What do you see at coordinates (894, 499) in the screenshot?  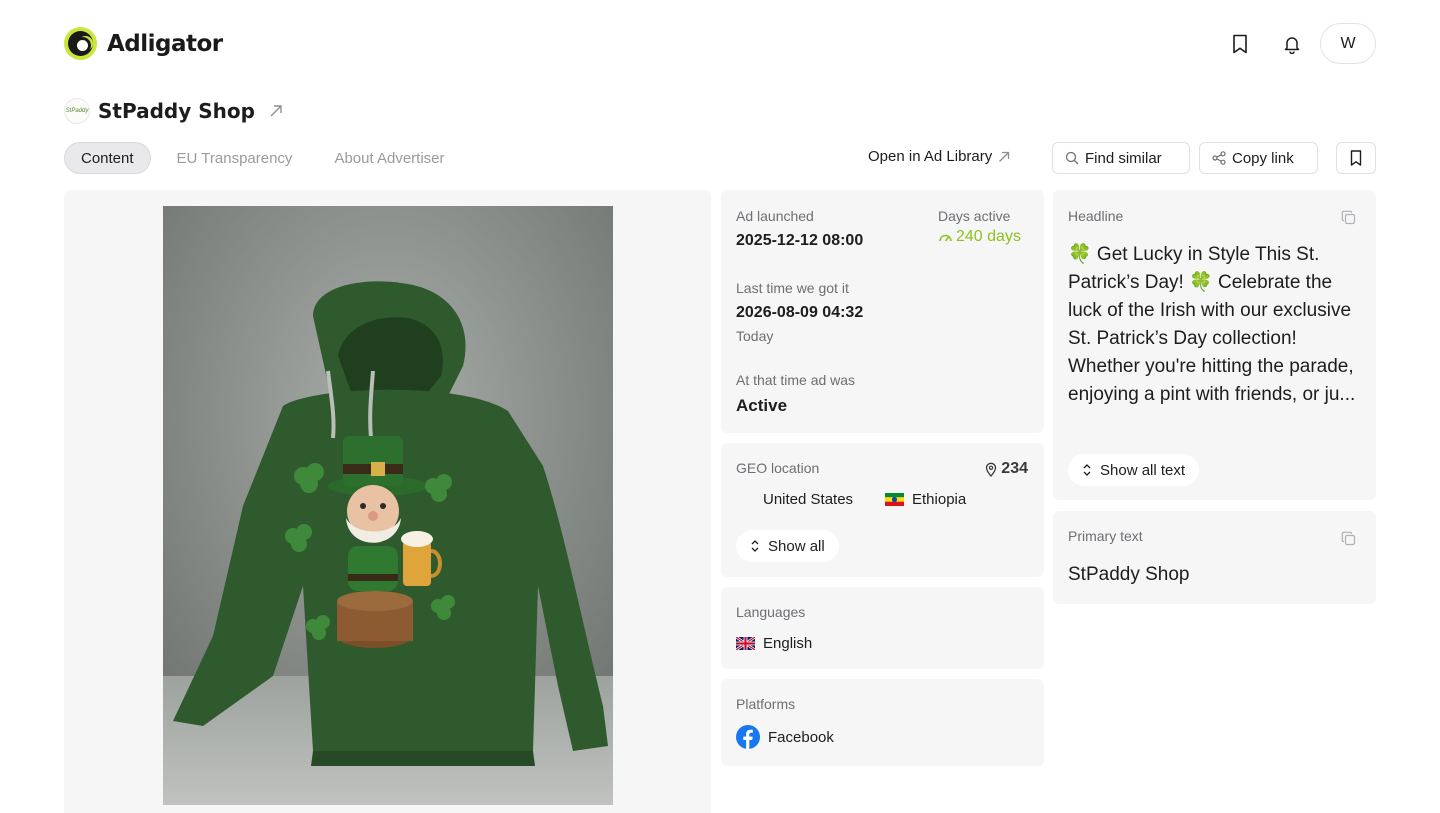 I see `ethiopia-flag-icon` at bounding box center [894, 499].